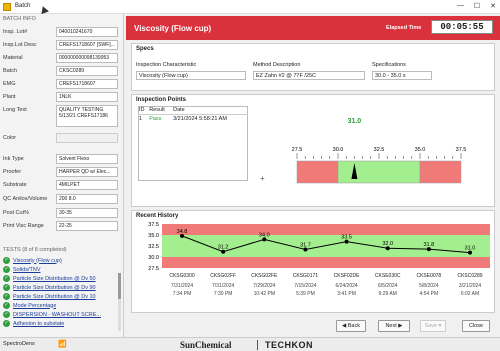  Describe the element at coordinates (13, 58) in the screenshot. I see `field-label: Material` at that location.